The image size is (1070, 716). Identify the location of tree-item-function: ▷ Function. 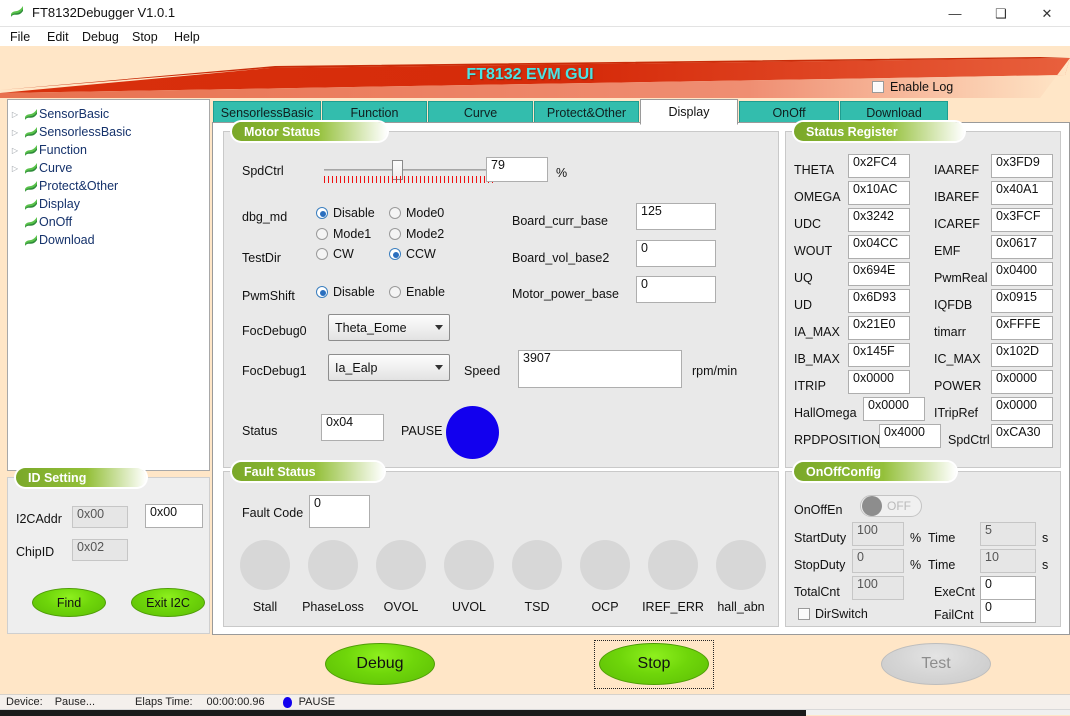
(108, 150).